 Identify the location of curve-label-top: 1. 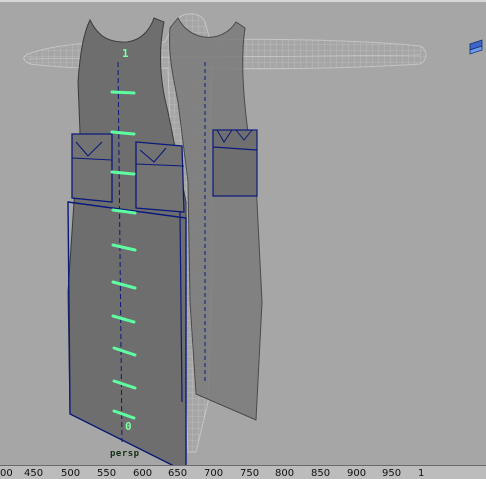
(125, 53).